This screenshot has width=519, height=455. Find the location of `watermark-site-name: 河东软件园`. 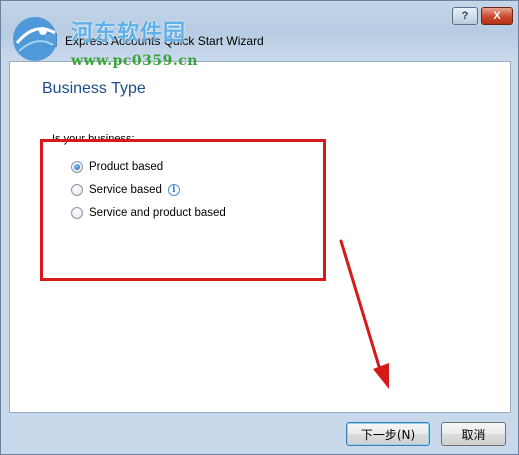

watermark-site-name: 河东软件园 is located at coordinates (129, 33).